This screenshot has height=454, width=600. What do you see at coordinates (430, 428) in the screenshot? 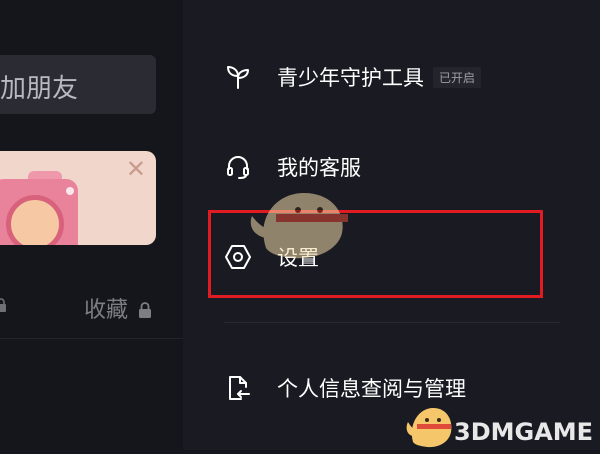
I see `logo-mascot-icon` at bounding box center [430, 428].